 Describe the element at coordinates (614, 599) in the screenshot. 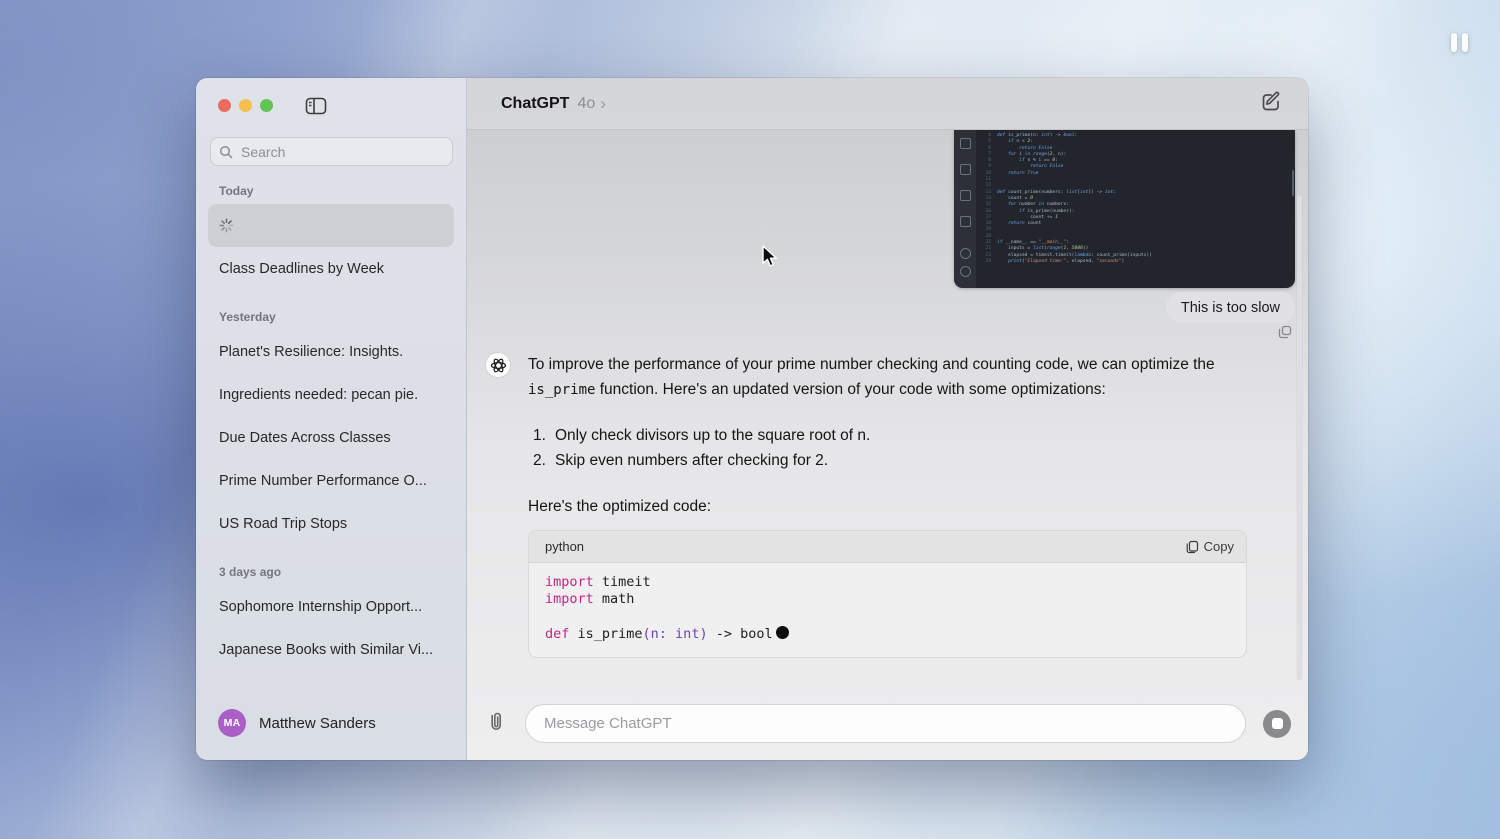

I see `code-token: math` at that location.